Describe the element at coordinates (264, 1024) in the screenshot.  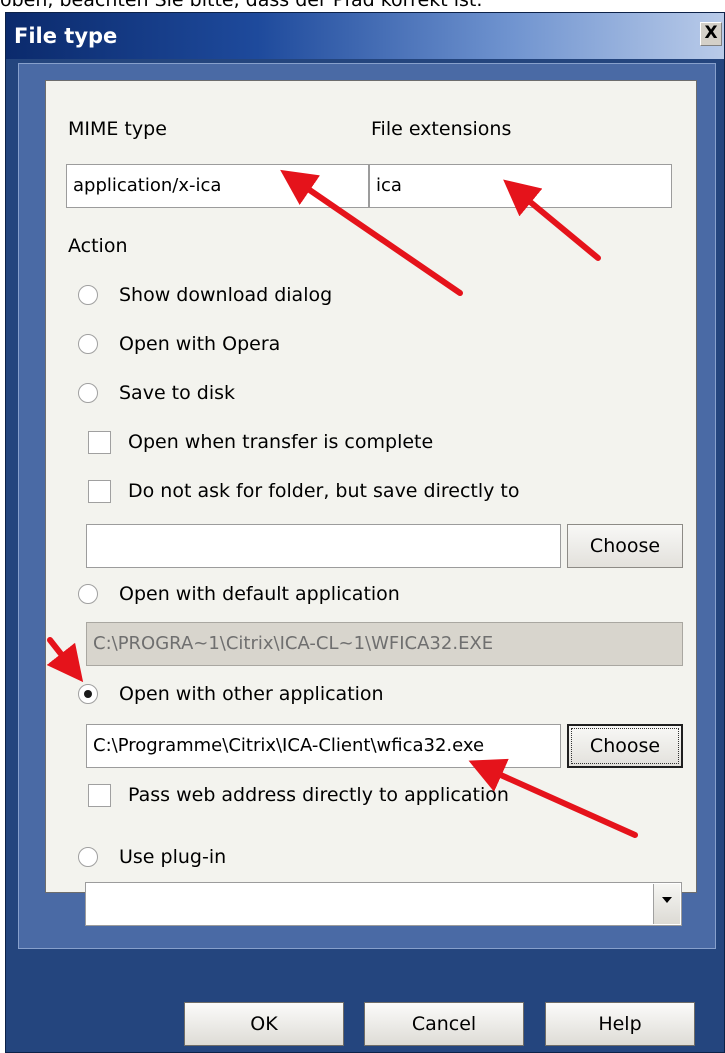
I see `ok-button: OK` at that location.